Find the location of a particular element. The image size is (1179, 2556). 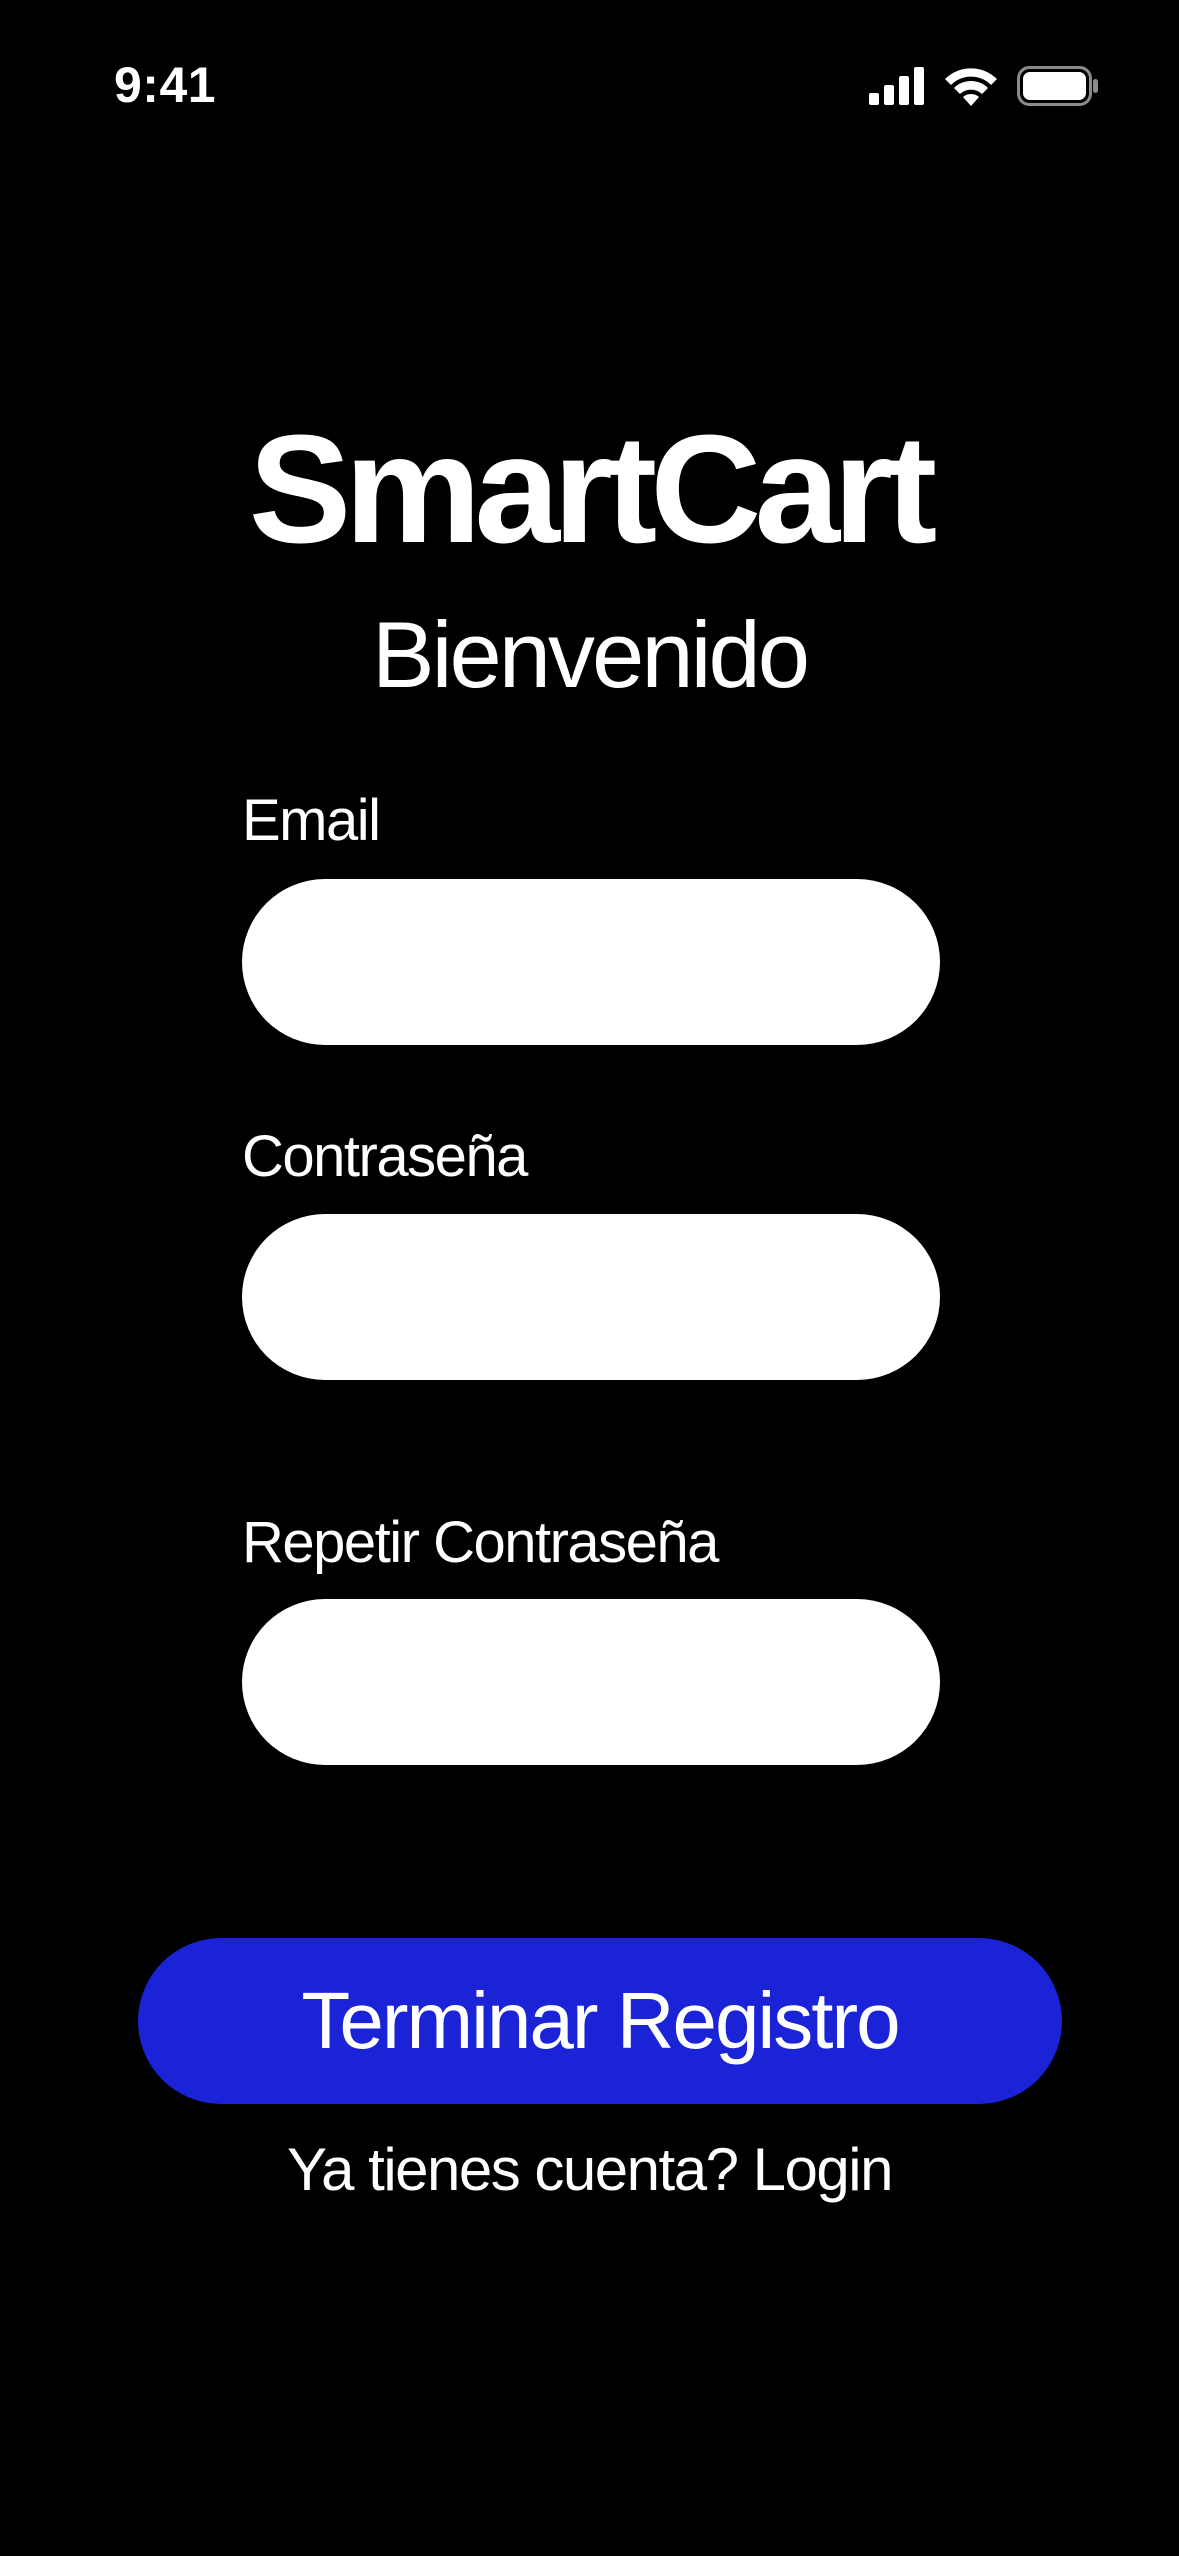

repeat-password-label: Repetir Contraseña is located at coordinates (480, 1542).